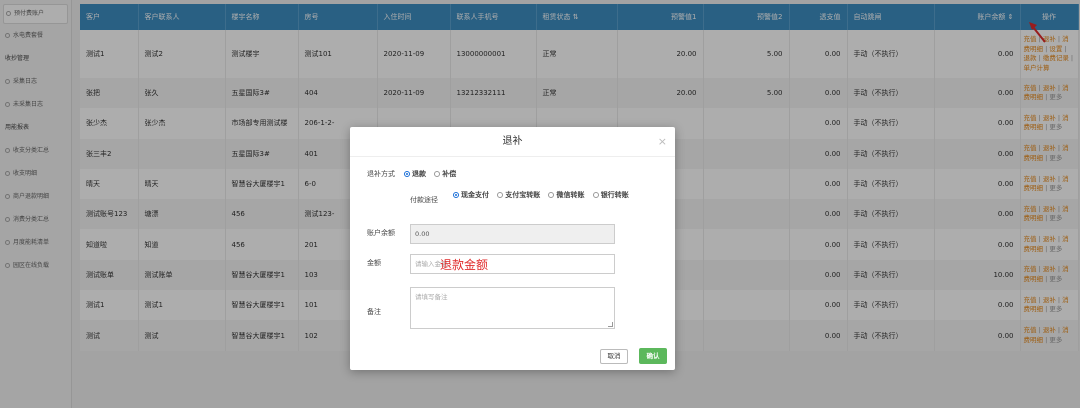  Describe the element at coordinates (545, 195) in the screenshot. I see `pay-options: 现金支付 支付宝转账 微信转账 银行转账` at that location.